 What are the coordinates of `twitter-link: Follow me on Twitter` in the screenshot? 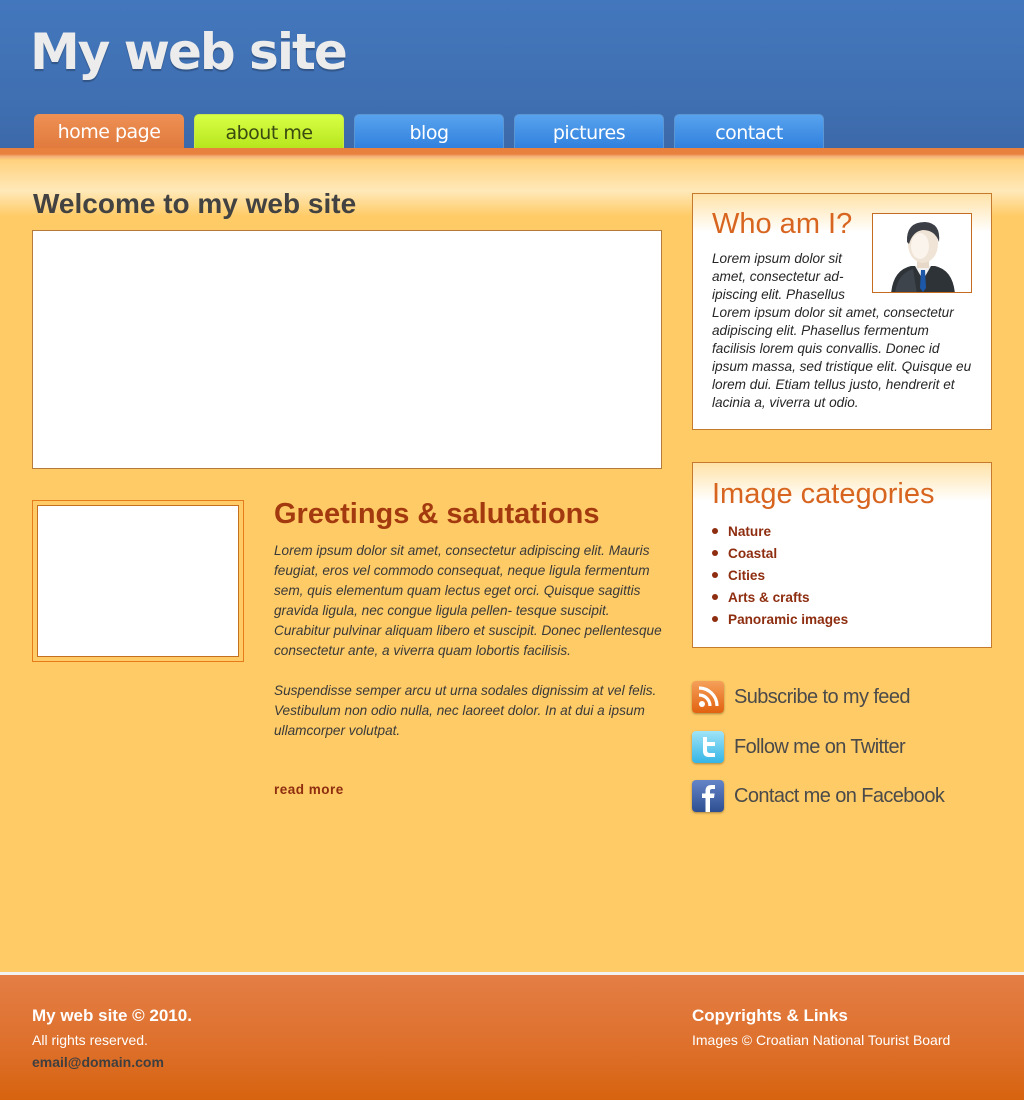 It's located at (842, 748).